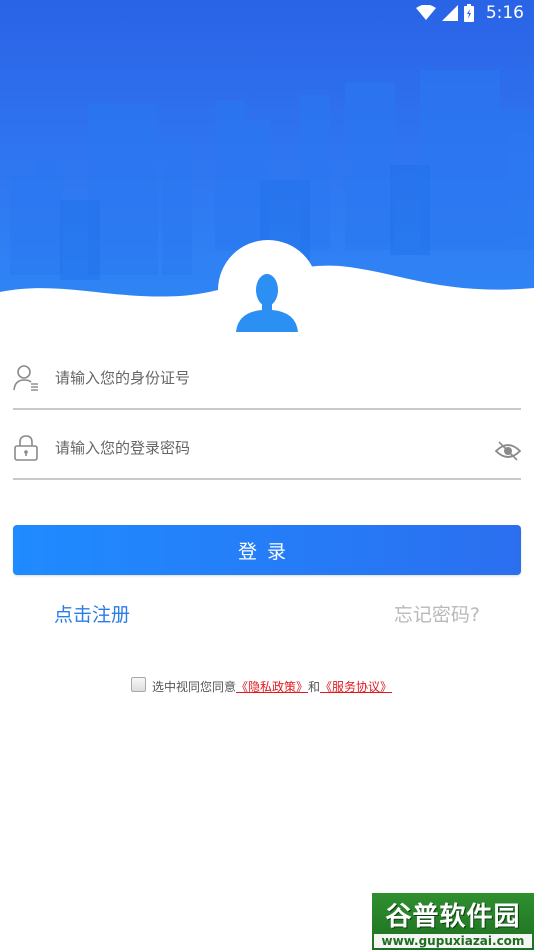 The image size is (534, 950). Describe the element at coordinates (356, 686) in the screenshot. I see `service-agreement-link: 《服务协议》` at that location.